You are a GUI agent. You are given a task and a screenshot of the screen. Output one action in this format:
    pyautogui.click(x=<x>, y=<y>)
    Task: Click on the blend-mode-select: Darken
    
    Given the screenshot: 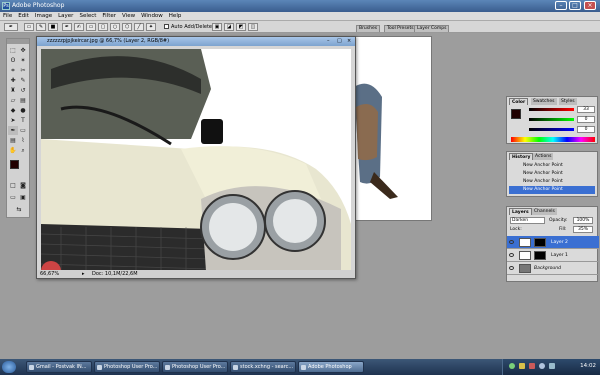 What is the action you would take?
    pyautogui.click(x=527, y=220)
    